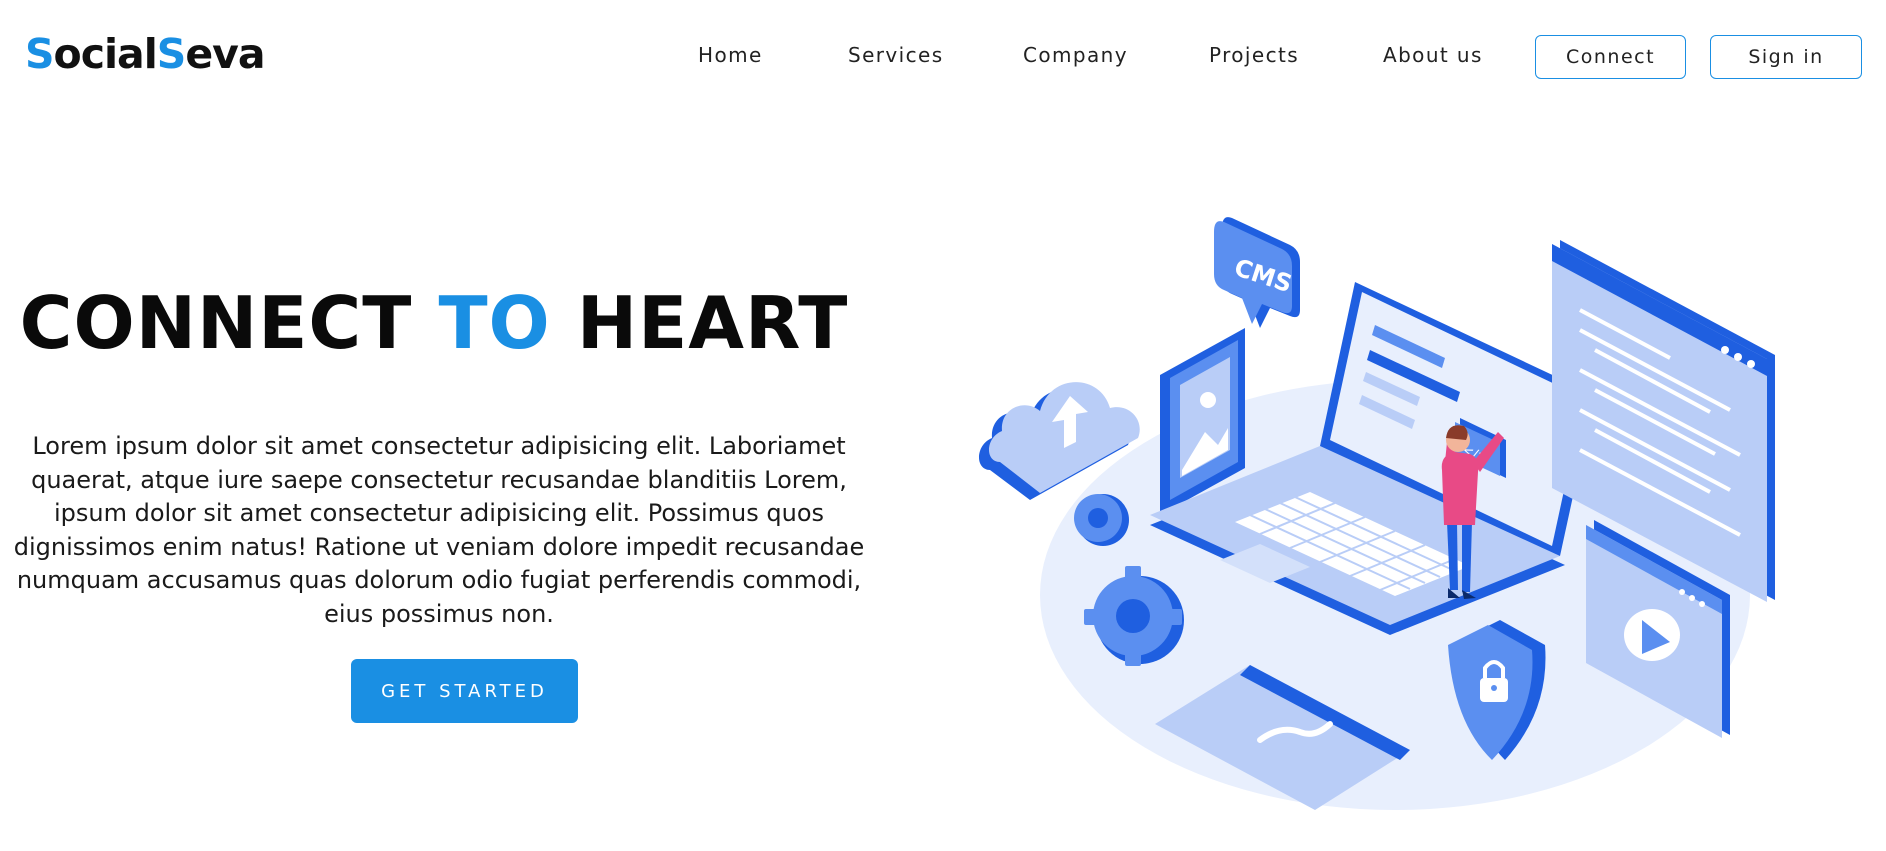  Describe the element at coordinates (464, 691) in the screenshot. I see `get-started-button: GET STARTED` at that location.